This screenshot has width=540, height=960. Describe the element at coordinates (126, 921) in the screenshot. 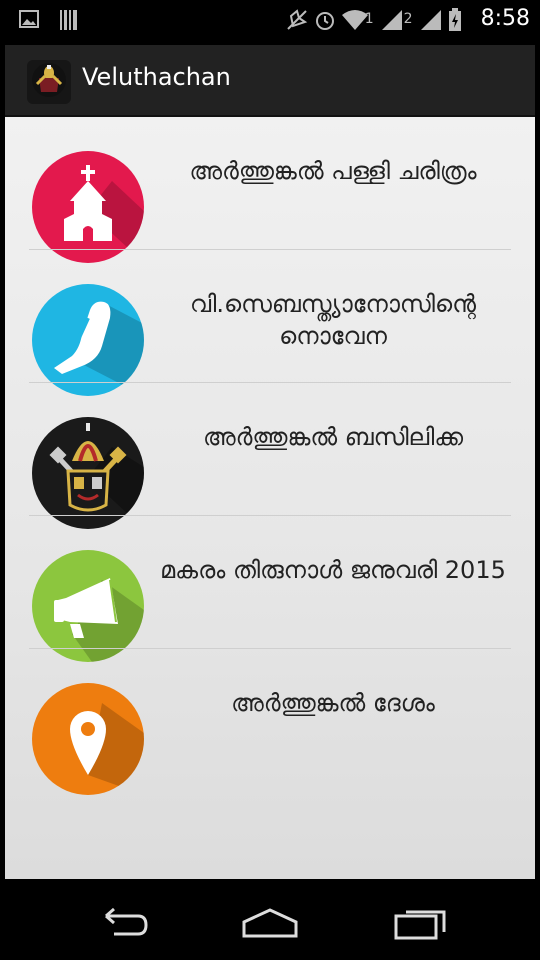

I see `back-icon` at that location.